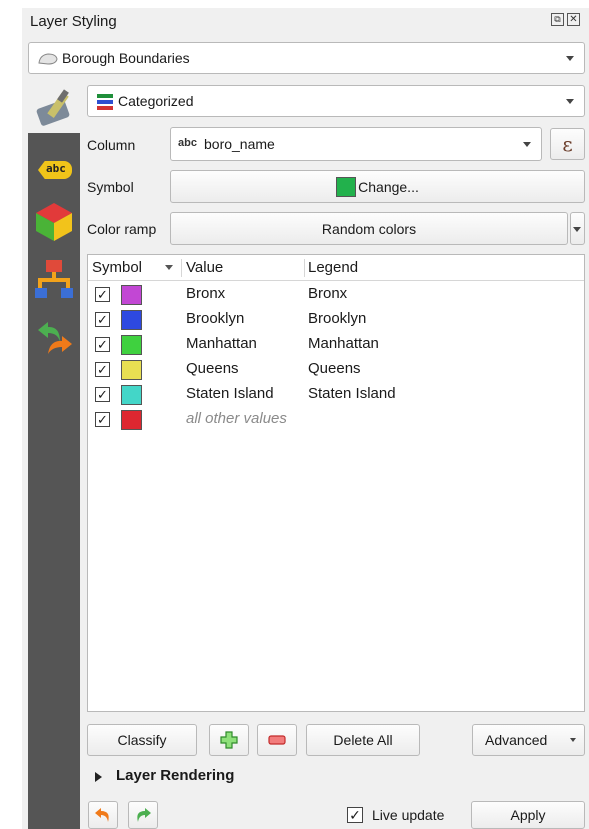 The height and width of the screenshot is (829, 589). I want to click on layer-rendering-toggle: Layer Rendering, so click(193, 777).